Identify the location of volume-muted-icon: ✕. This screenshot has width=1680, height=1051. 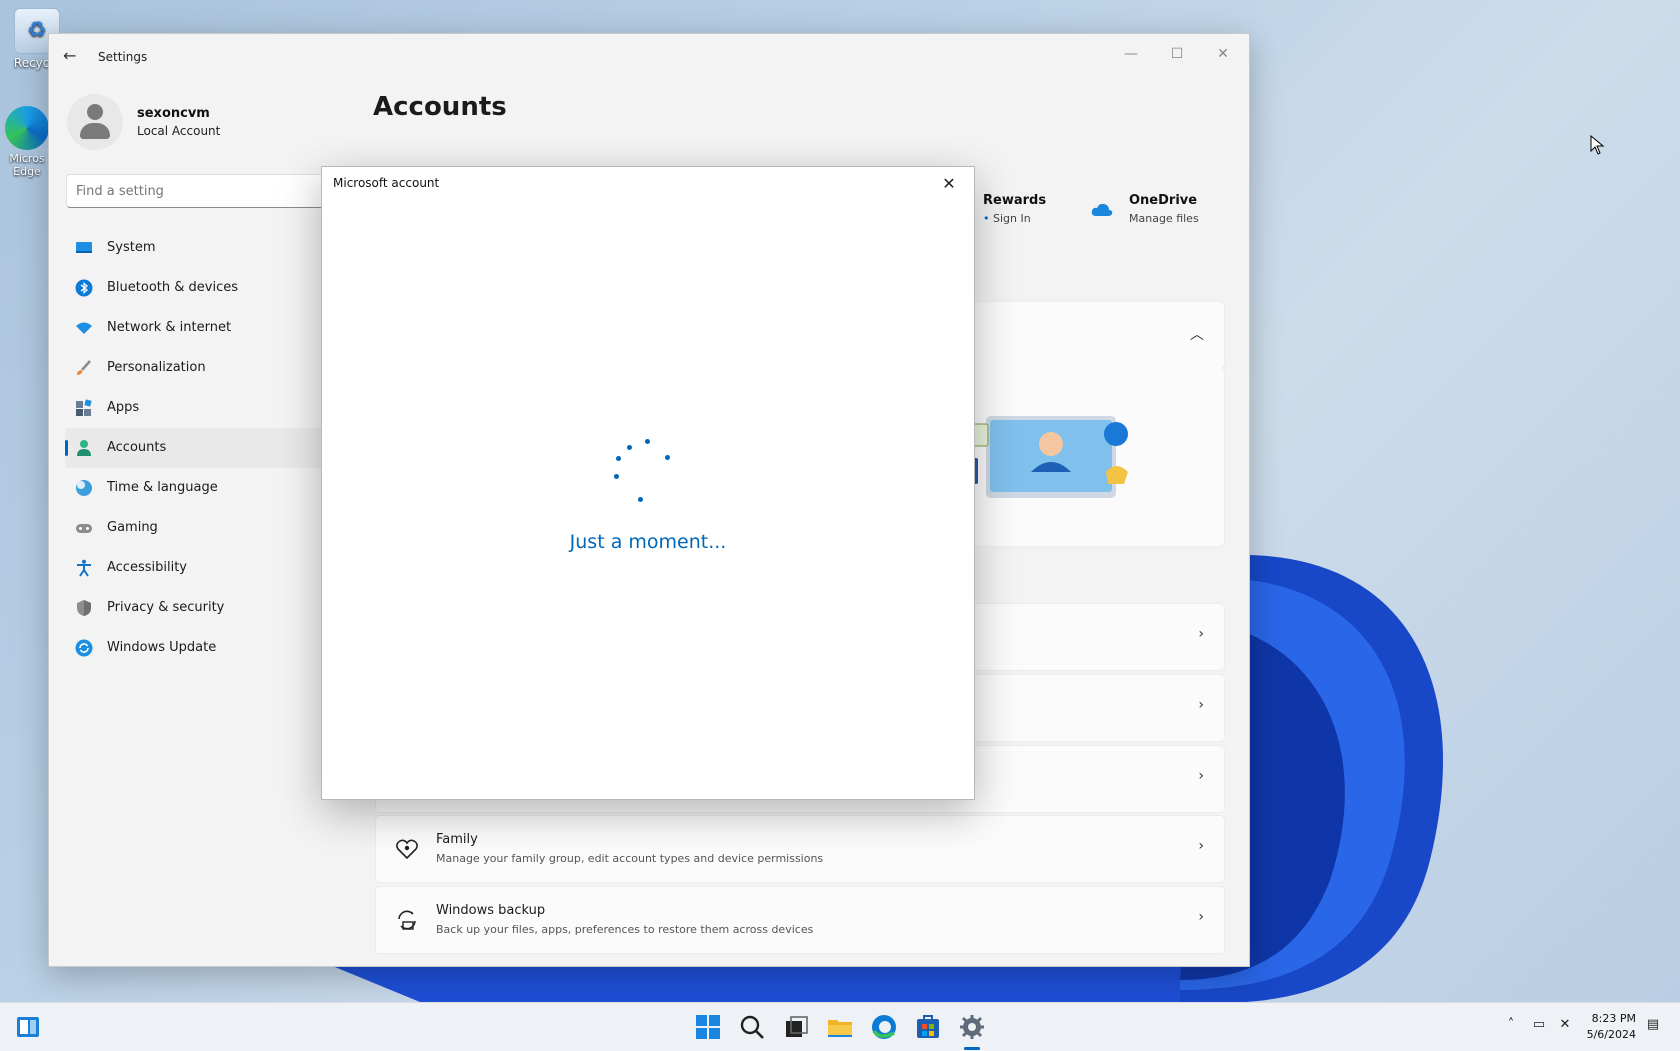
(1565, 1026).